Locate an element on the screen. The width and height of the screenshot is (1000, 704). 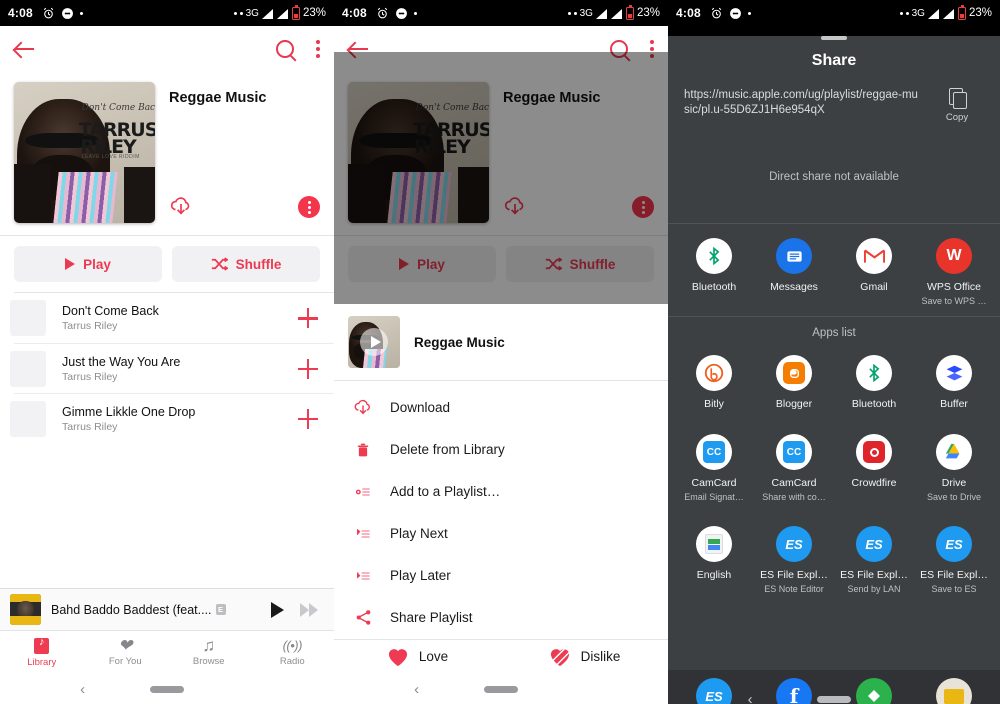
heart-icon: ❤ is located at coordinates (125, 645).